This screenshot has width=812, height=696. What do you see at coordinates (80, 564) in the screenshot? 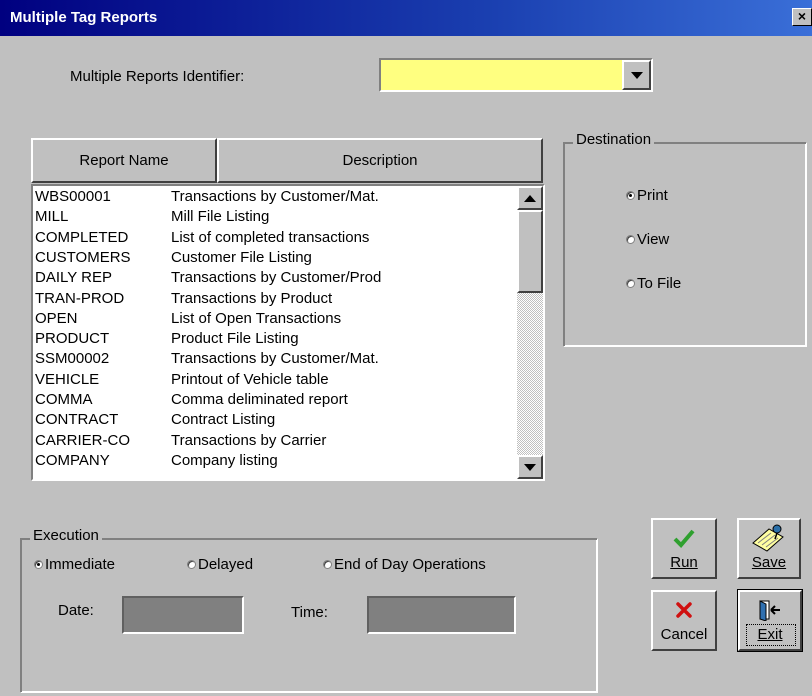
I see `execution-immediate-label: Immediate` at bounding box center [80, 564].